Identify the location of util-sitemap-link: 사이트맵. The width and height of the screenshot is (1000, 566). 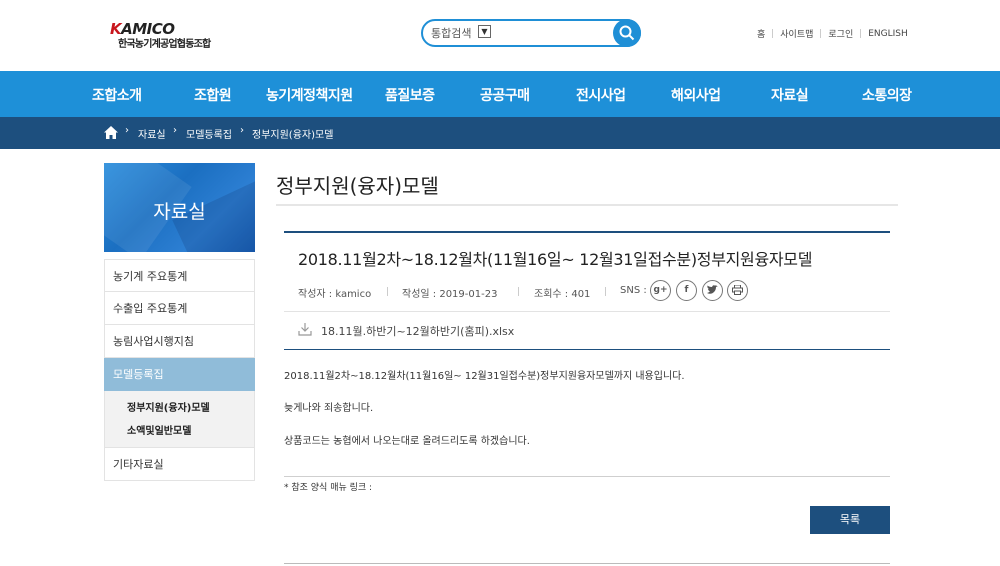
(796, 33).